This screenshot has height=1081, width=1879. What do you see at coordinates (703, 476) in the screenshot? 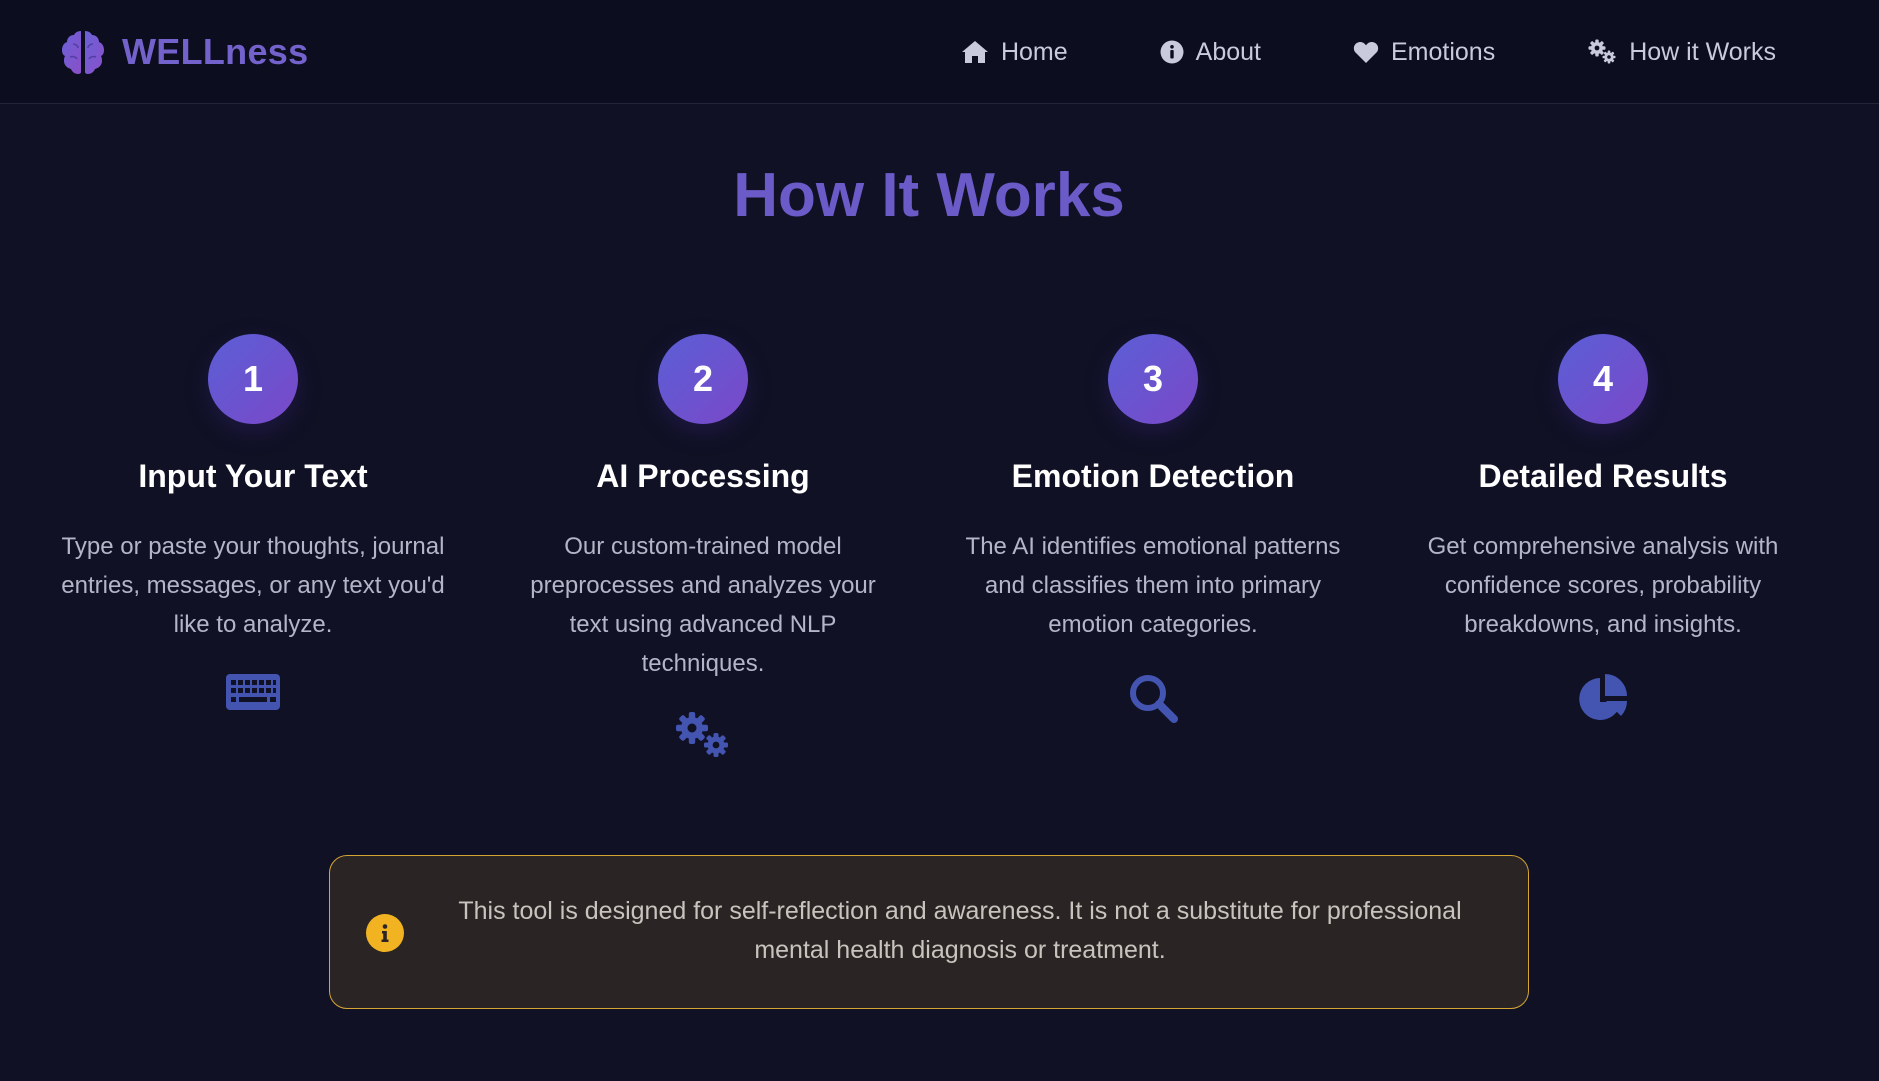
I see `step-title: AI Processing` at bounding box center [703, 476].